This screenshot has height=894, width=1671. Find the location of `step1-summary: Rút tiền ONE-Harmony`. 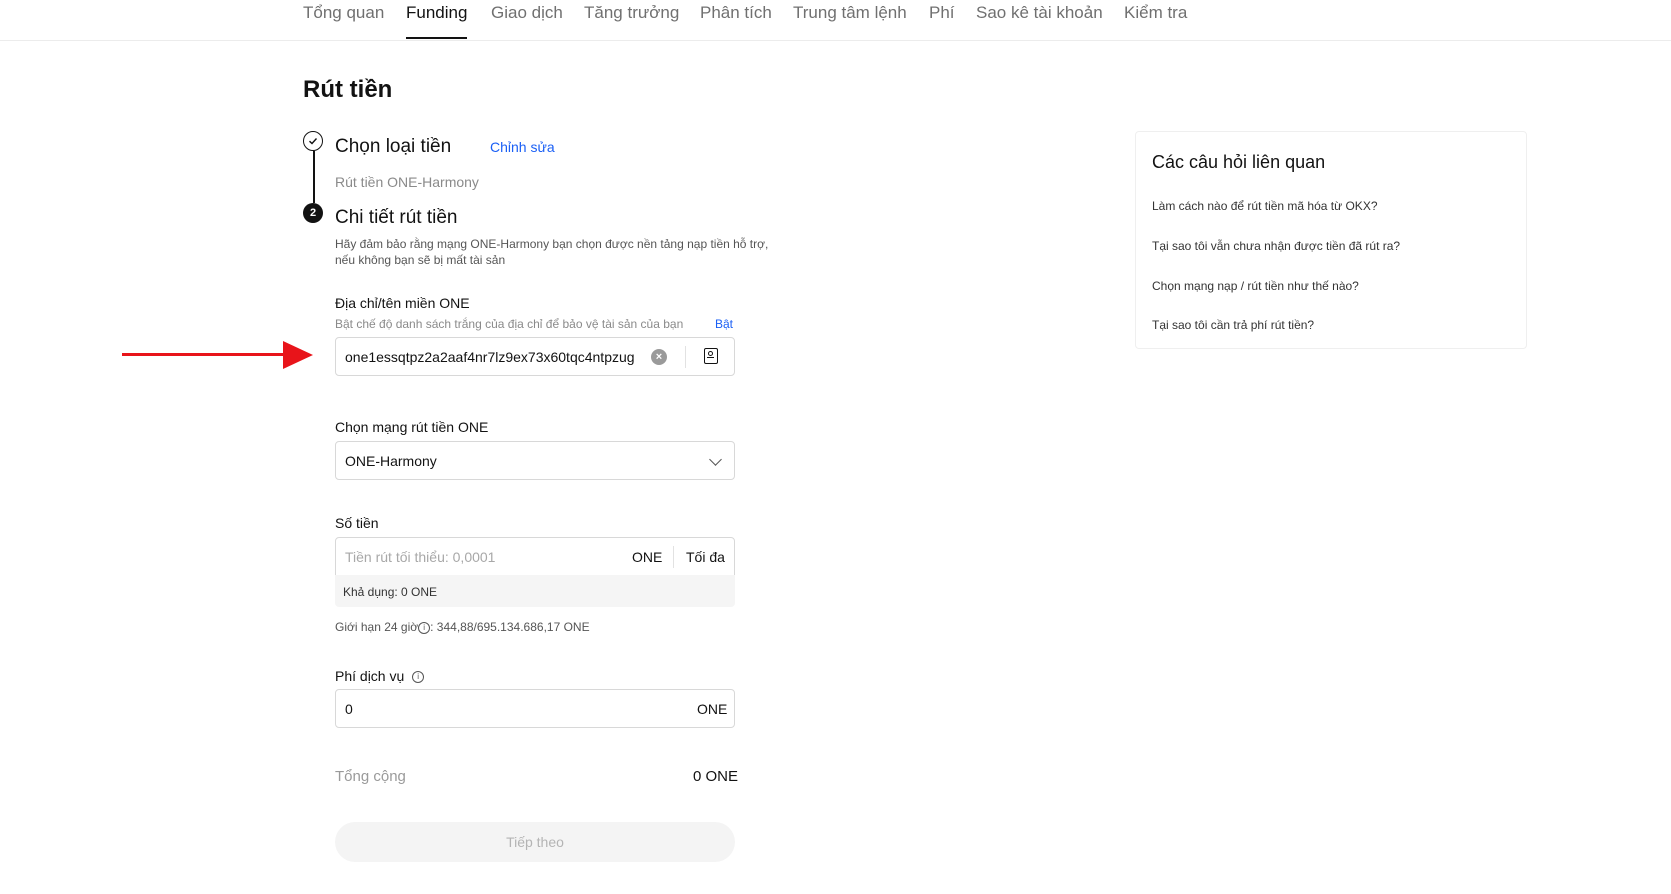

step1-summary: Rút tiền ONE-Harmony is located at coordinates (407, 182).